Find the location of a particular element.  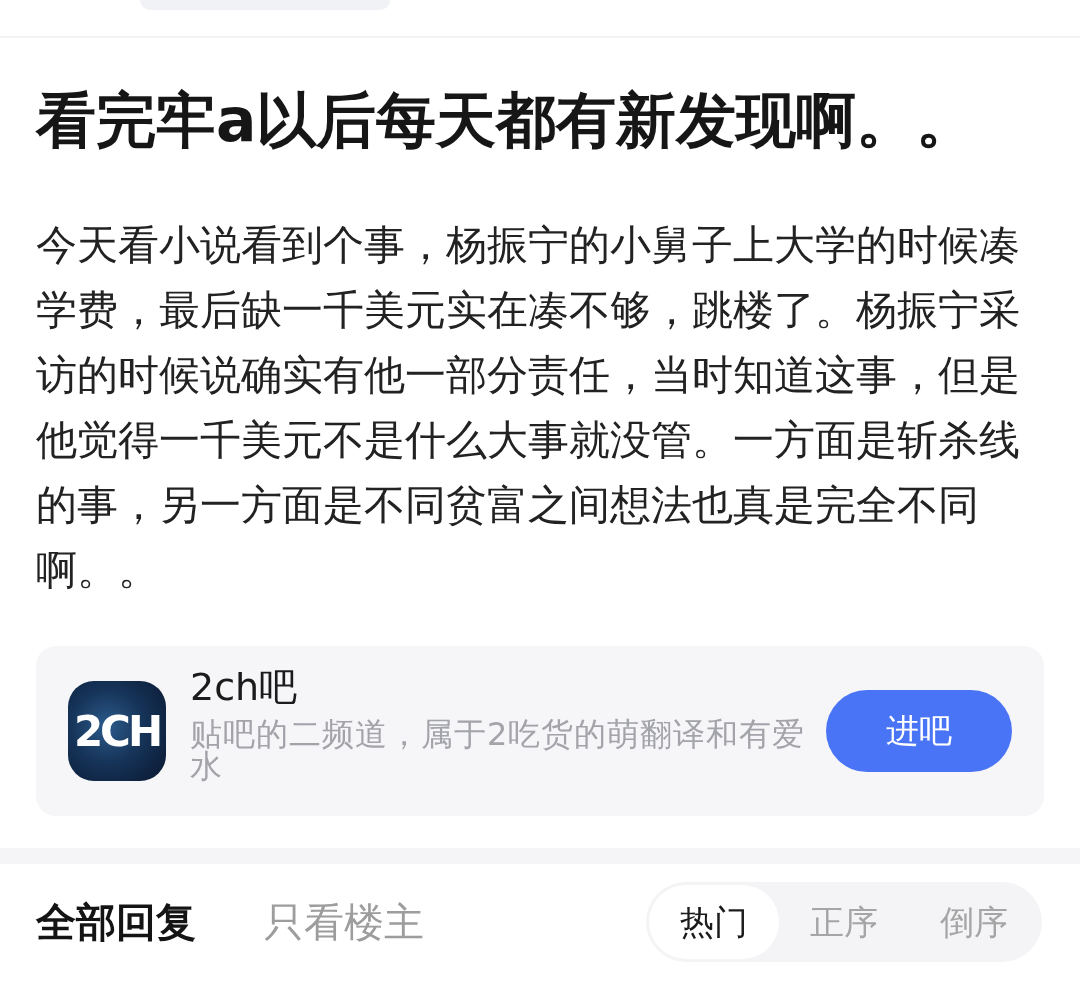

enter-forum-button: 进吧 is located at coordinates (919, 731).